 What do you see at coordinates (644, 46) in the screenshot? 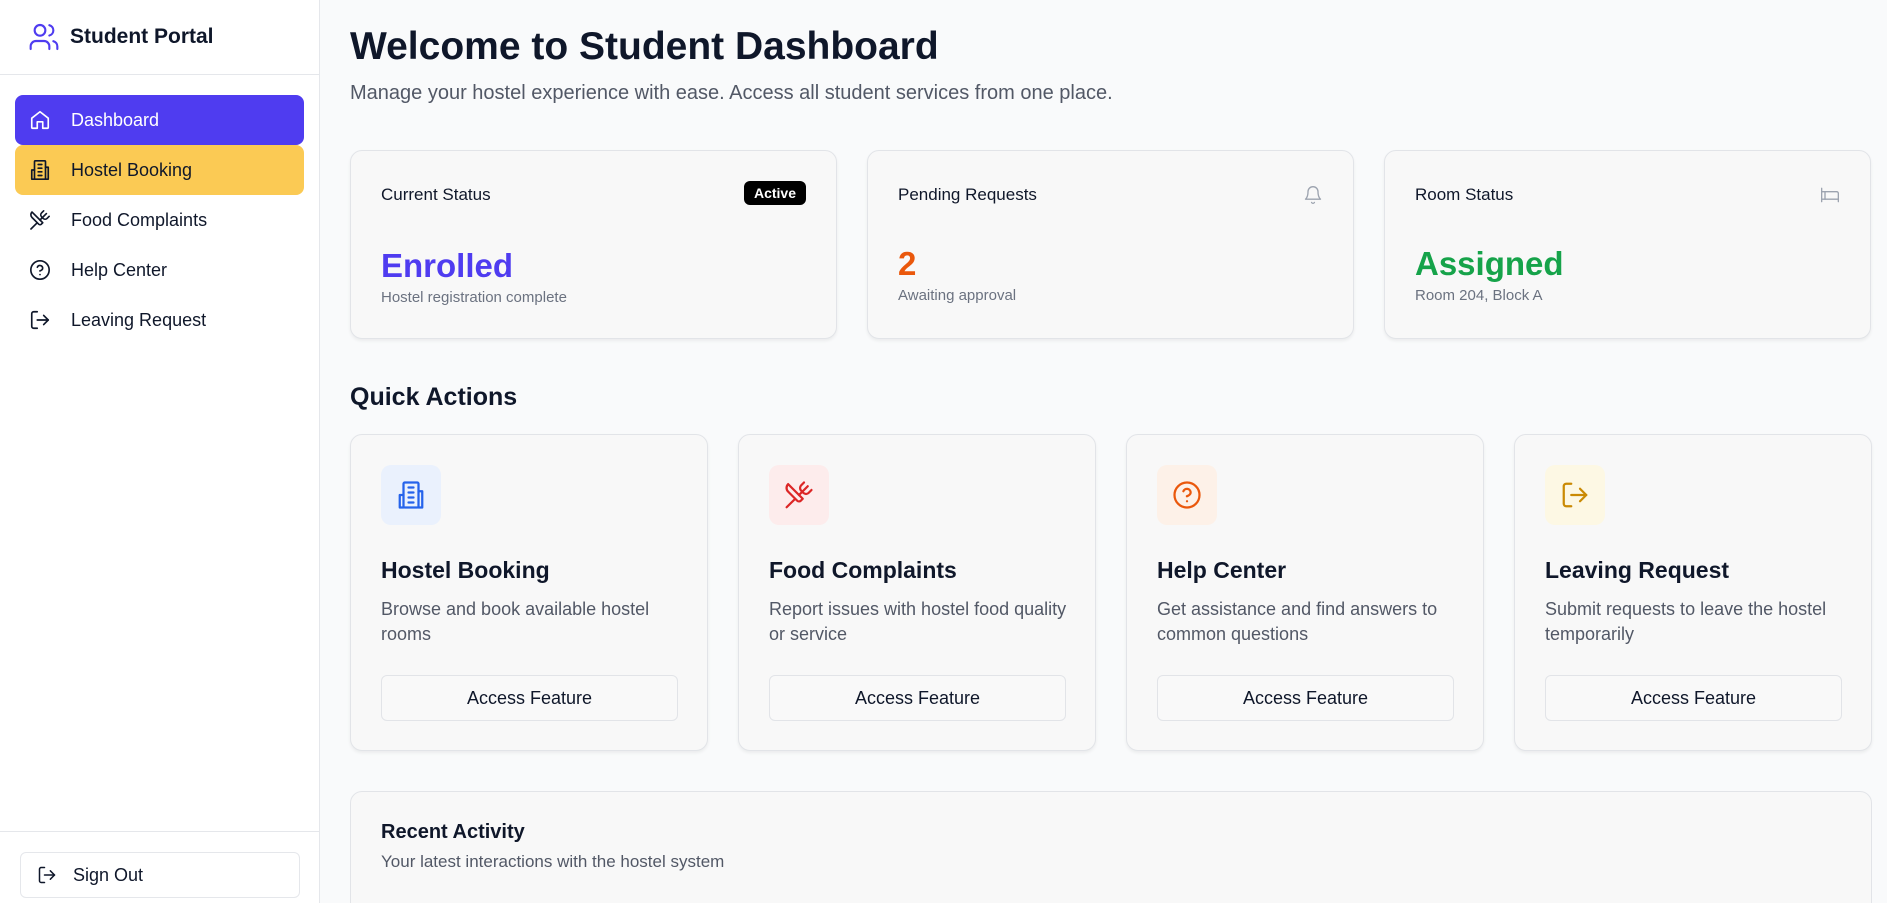
I see `page-title: Welcome to Student Dashboard` at bounding box center [644, 46].